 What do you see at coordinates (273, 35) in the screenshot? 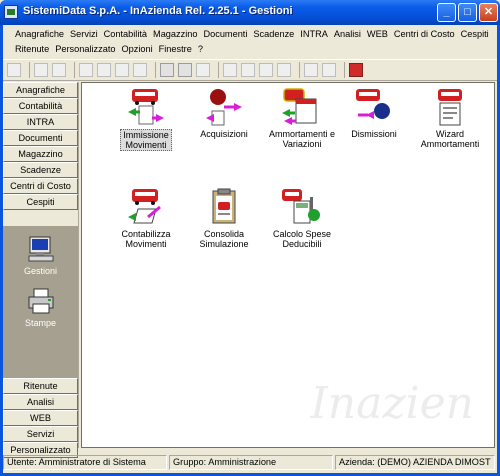
I see `menu-scadenze: Scadenze` at bounding box center [273, 35].